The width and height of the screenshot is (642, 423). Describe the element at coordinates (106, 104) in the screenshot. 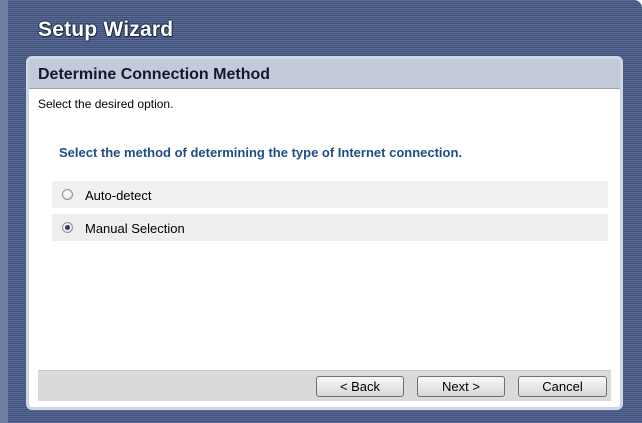

I see `panel-subtitle: Select the desired option.` at that location.